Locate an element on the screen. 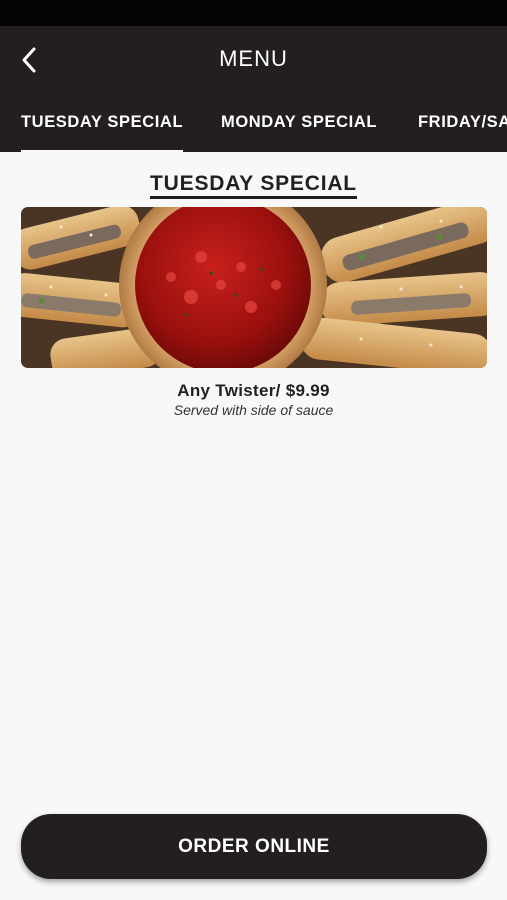  page-title: MENU is located at coordinates (253, 58).